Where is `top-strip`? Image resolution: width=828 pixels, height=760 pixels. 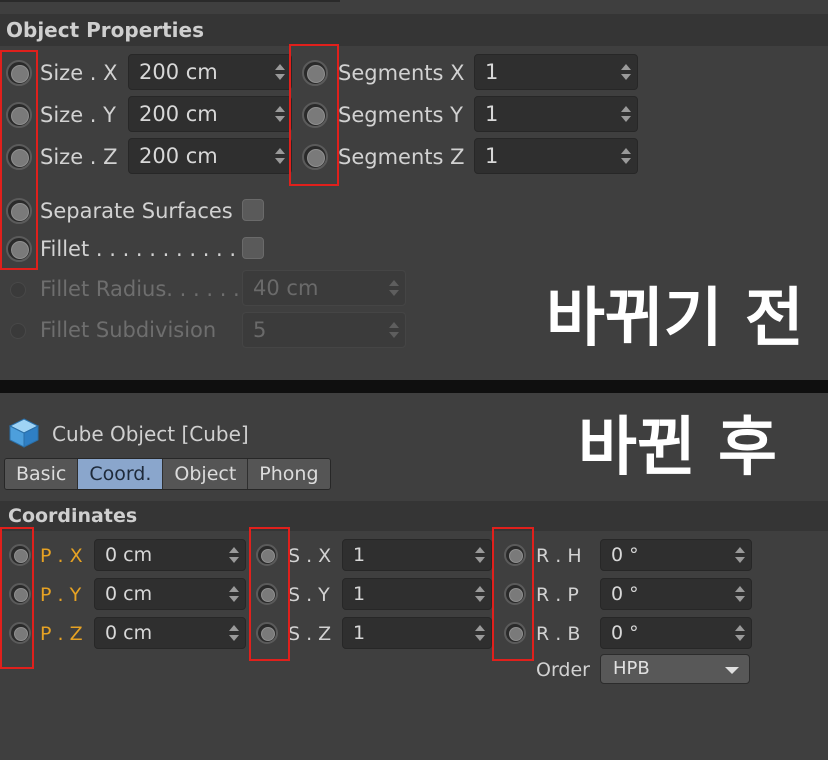
top-strip is located at coordinates (170, 1).